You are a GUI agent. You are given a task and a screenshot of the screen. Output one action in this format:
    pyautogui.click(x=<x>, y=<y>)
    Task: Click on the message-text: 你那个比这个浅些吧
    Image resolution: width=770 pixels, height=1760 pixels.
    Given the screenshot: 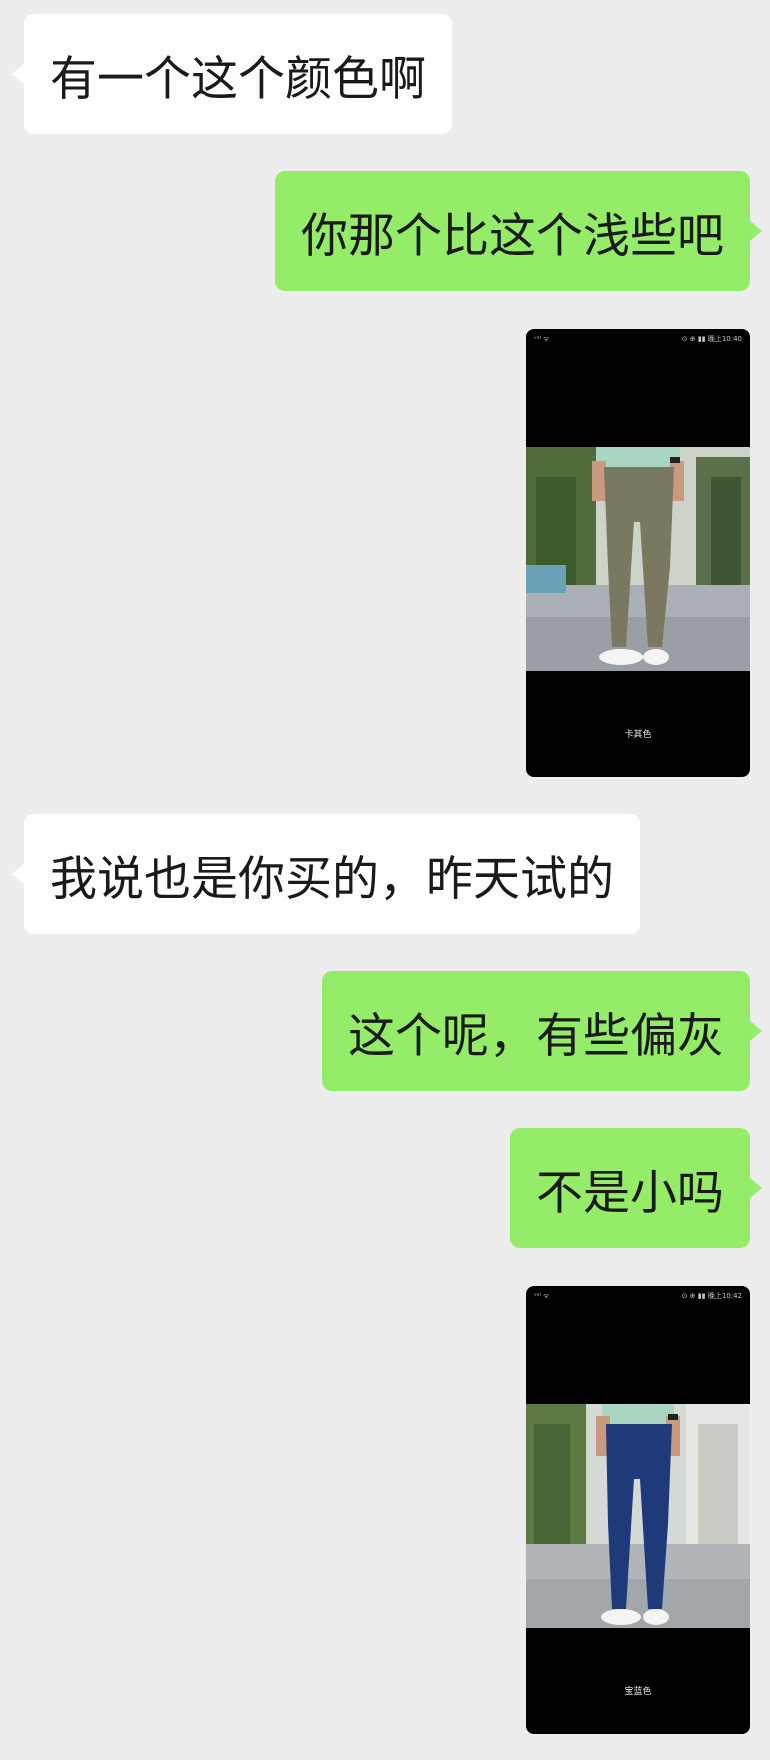 What is the action you would take?
    pyautogui.click(x=512, y=236)
    